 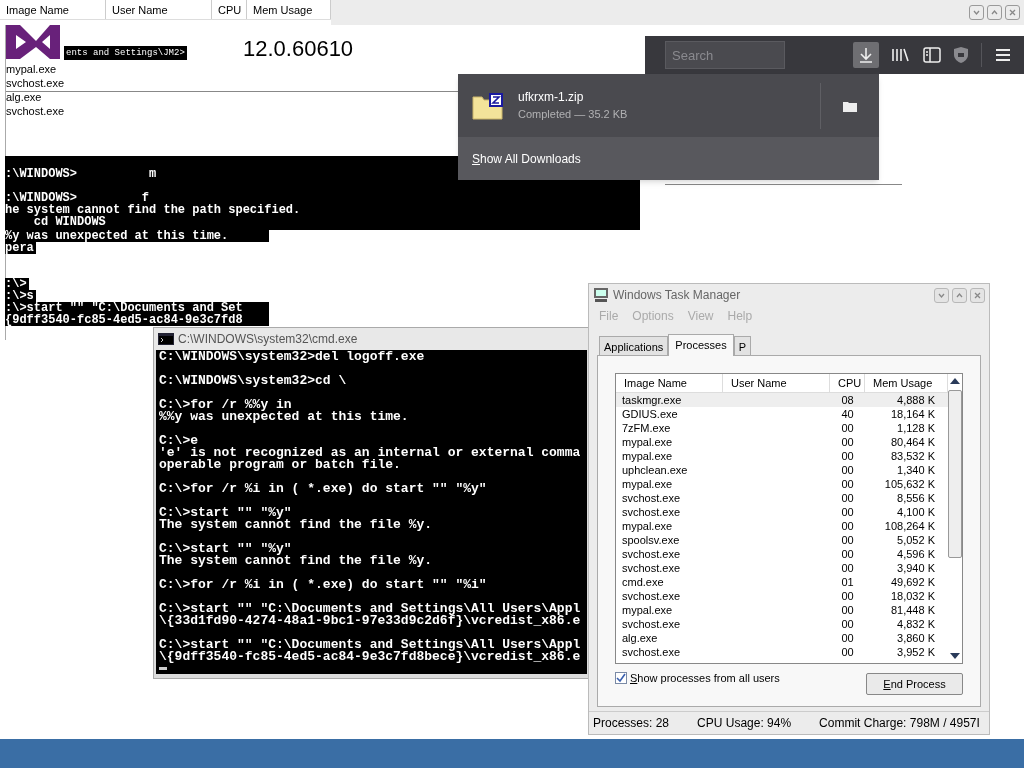 I want to click on memory-cell-text: 4,596 K, so click(x=915, y=554).